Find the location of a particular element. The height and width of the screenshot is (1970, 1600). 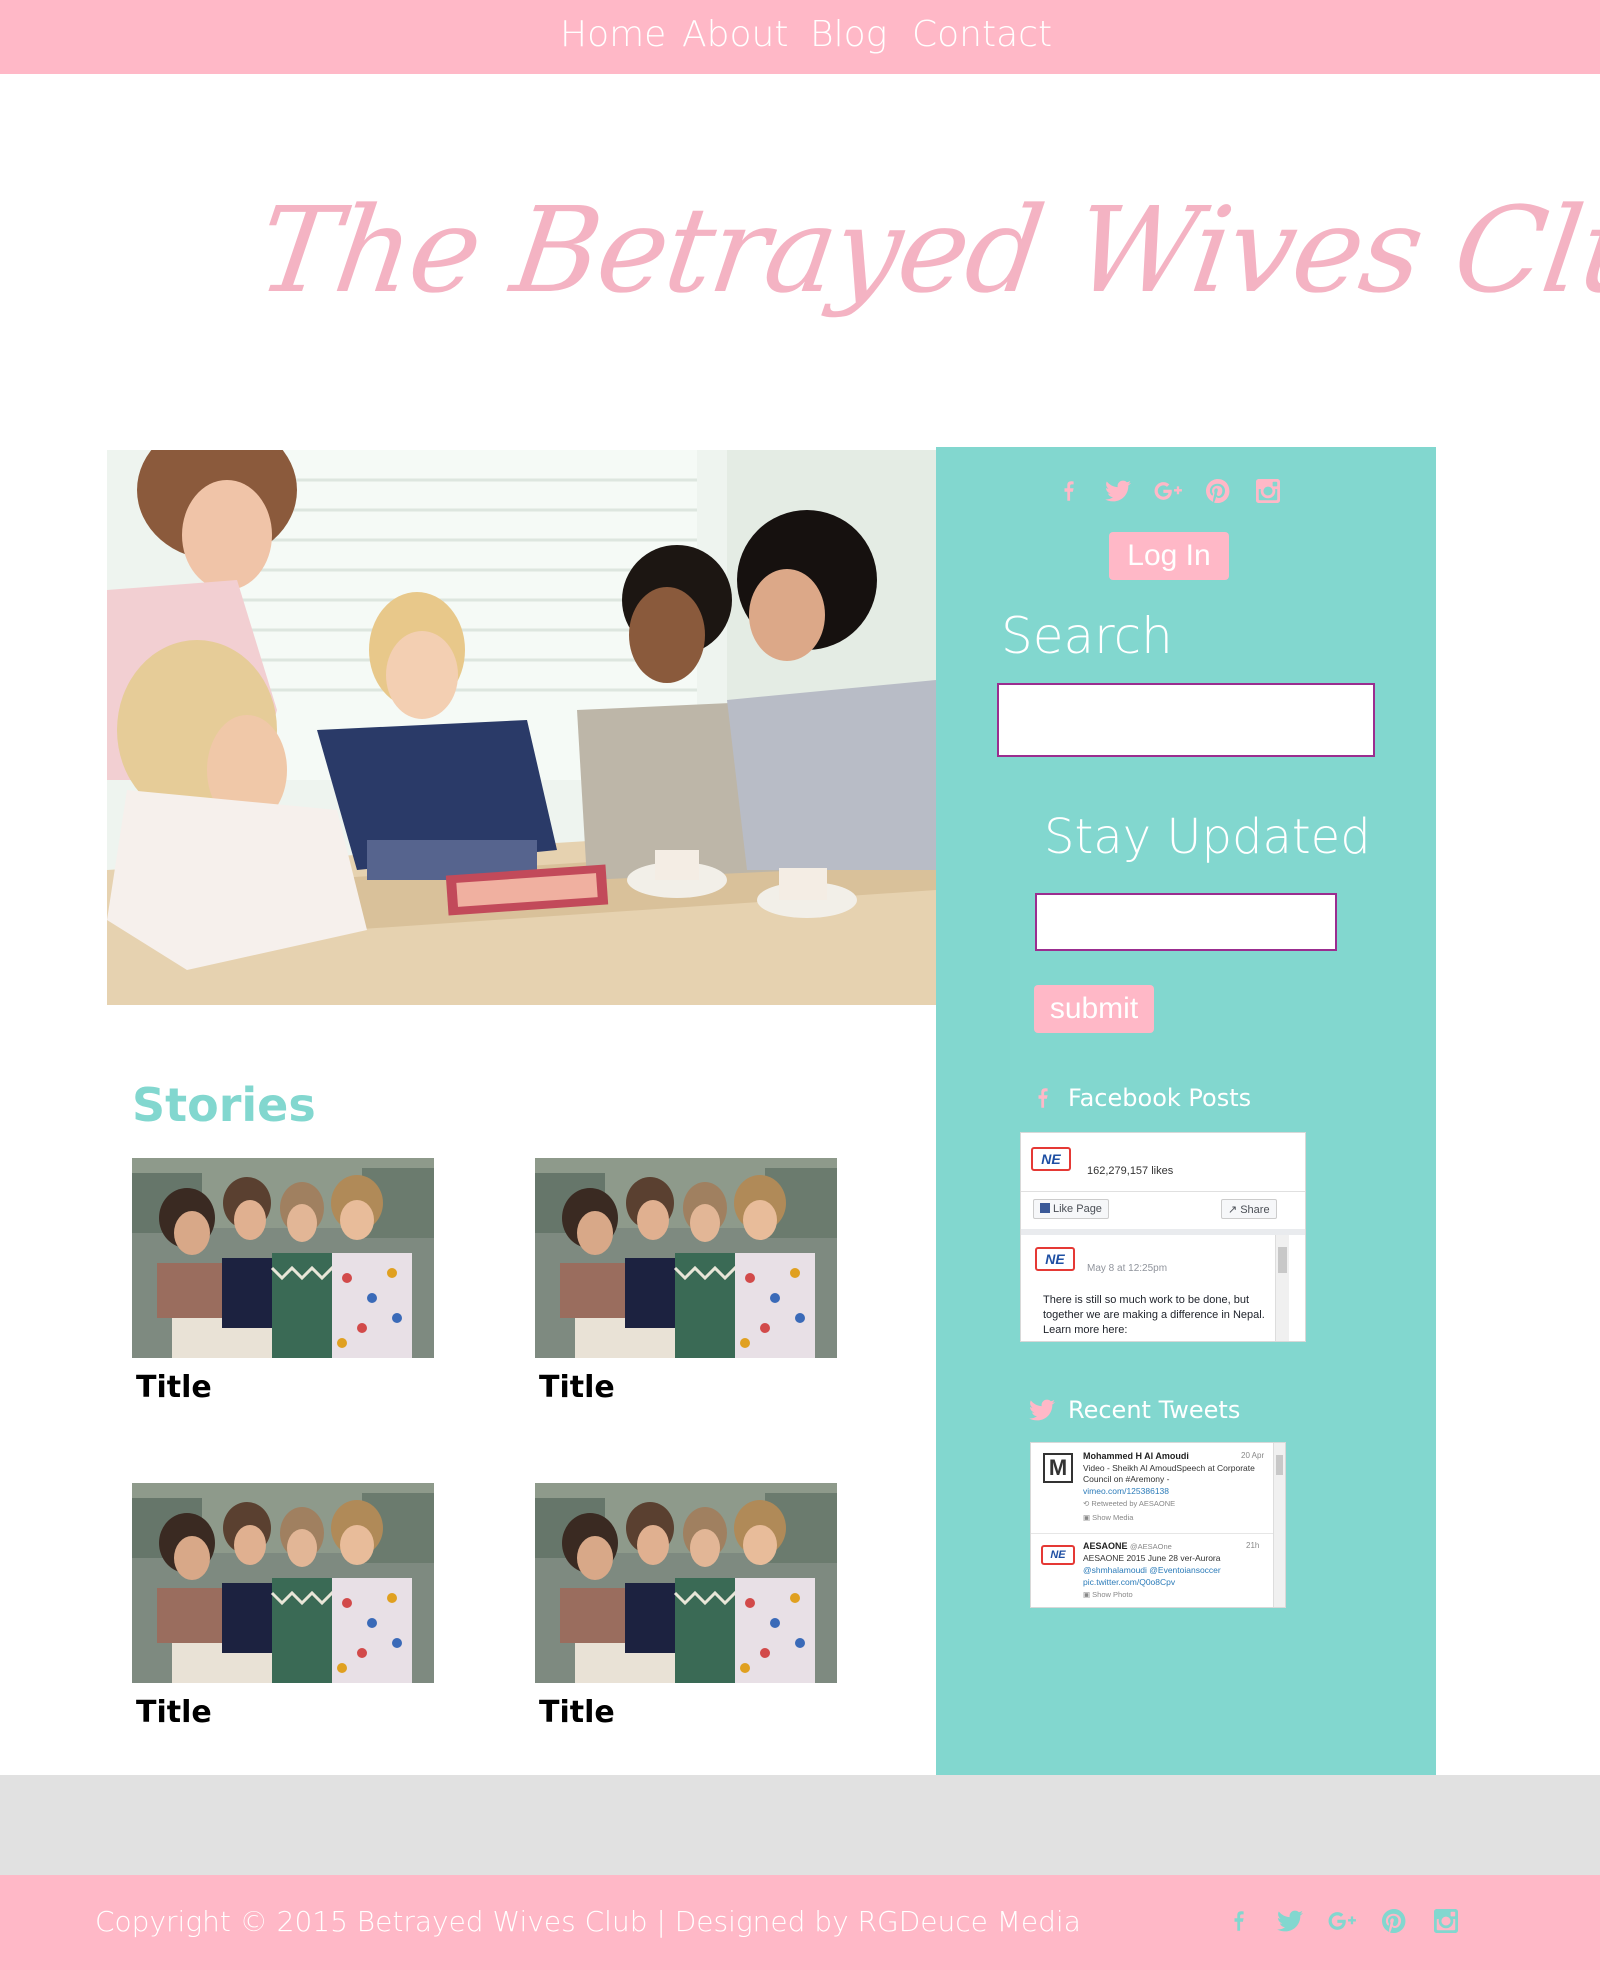

site-logo: The Betrayed Wives Club is located at coordinates (925, 250).